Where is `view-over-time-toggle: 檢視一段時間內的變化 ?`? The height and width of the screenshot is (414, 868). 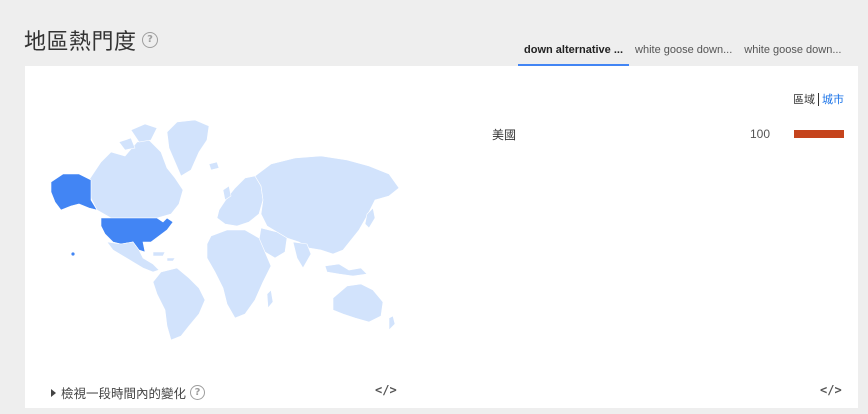
view-over-time-toggle: 檢視一段時間內的變化 ? is located at coordinates (128, 392).